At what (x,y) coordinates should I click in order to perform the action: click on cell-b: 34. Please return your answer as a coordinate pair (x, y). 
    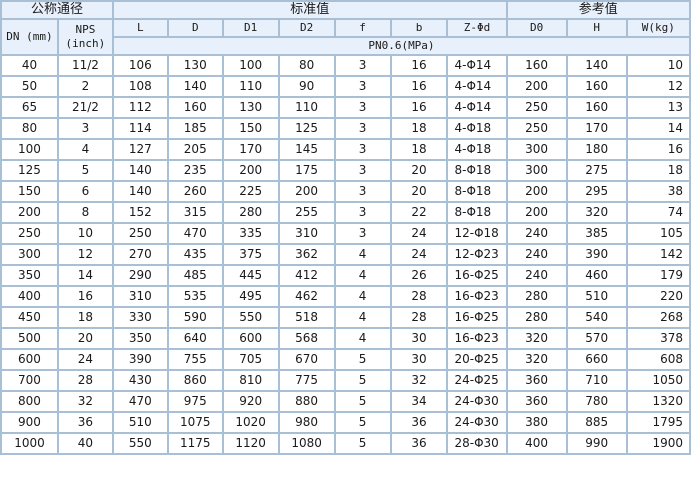
    Looking at the image, I should click on (419, 401).